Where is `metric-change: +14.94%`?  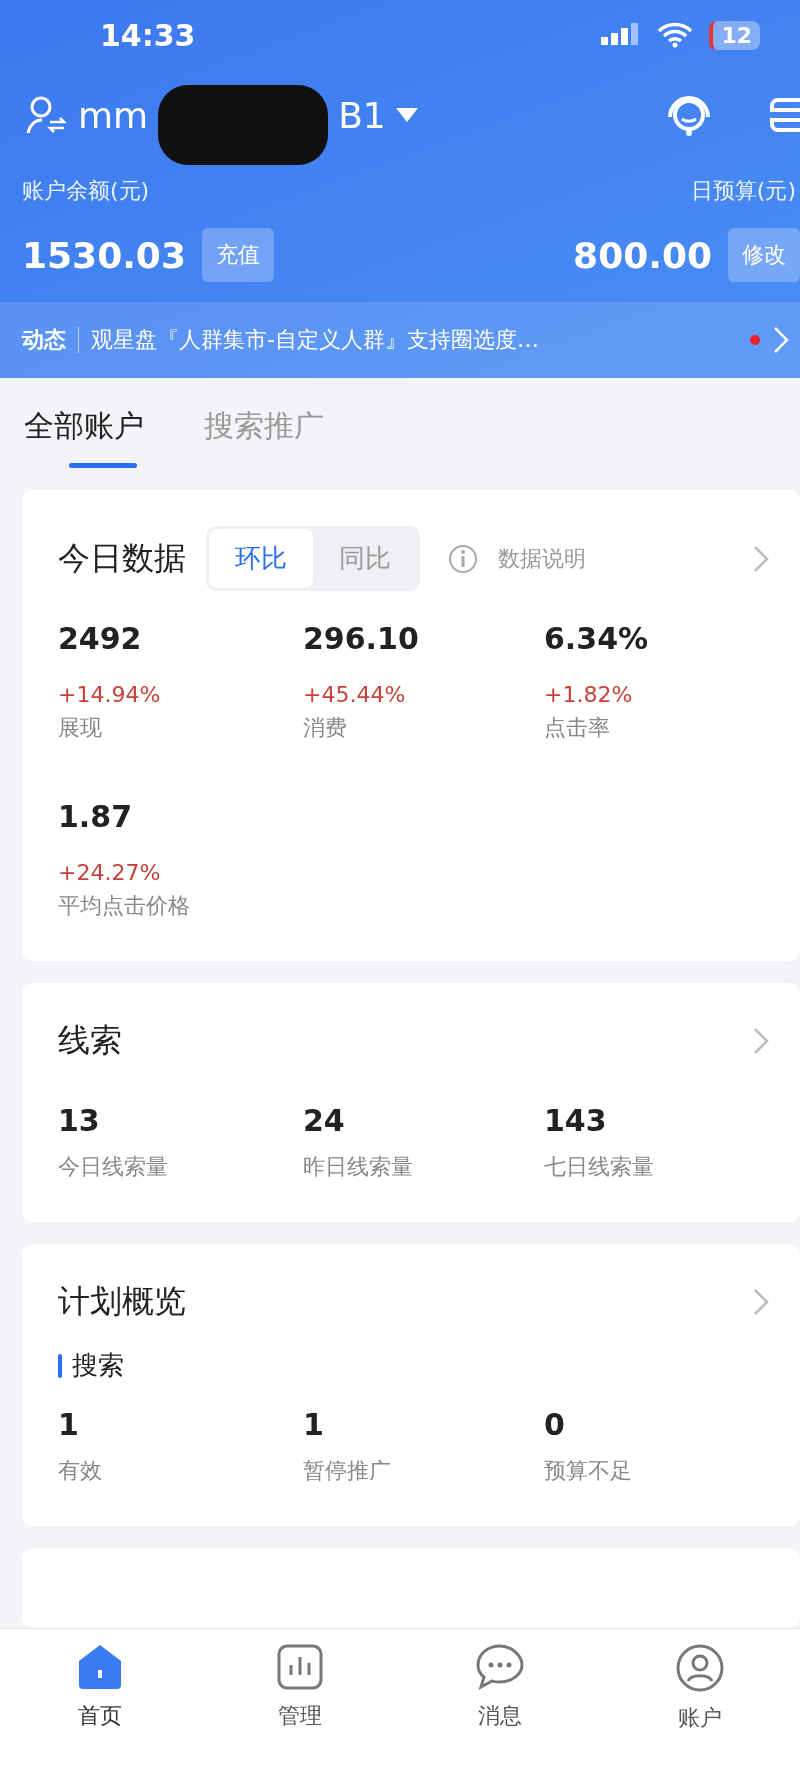
metric-change: +14.94% is located at coordinates (110, 694).